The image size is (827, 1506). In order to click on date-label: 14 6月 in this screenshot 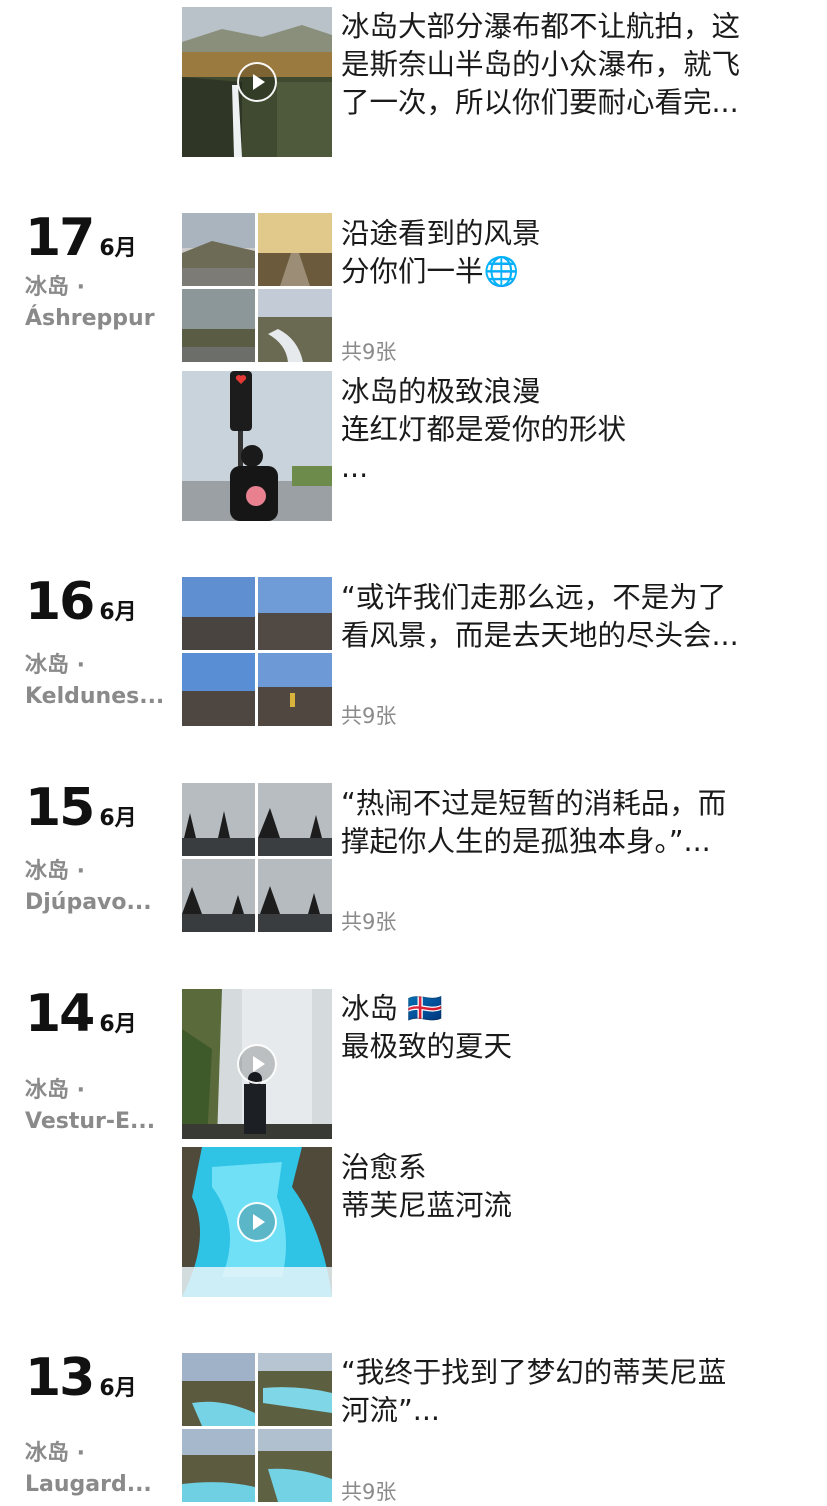, I will do `click(81, 1014)`.